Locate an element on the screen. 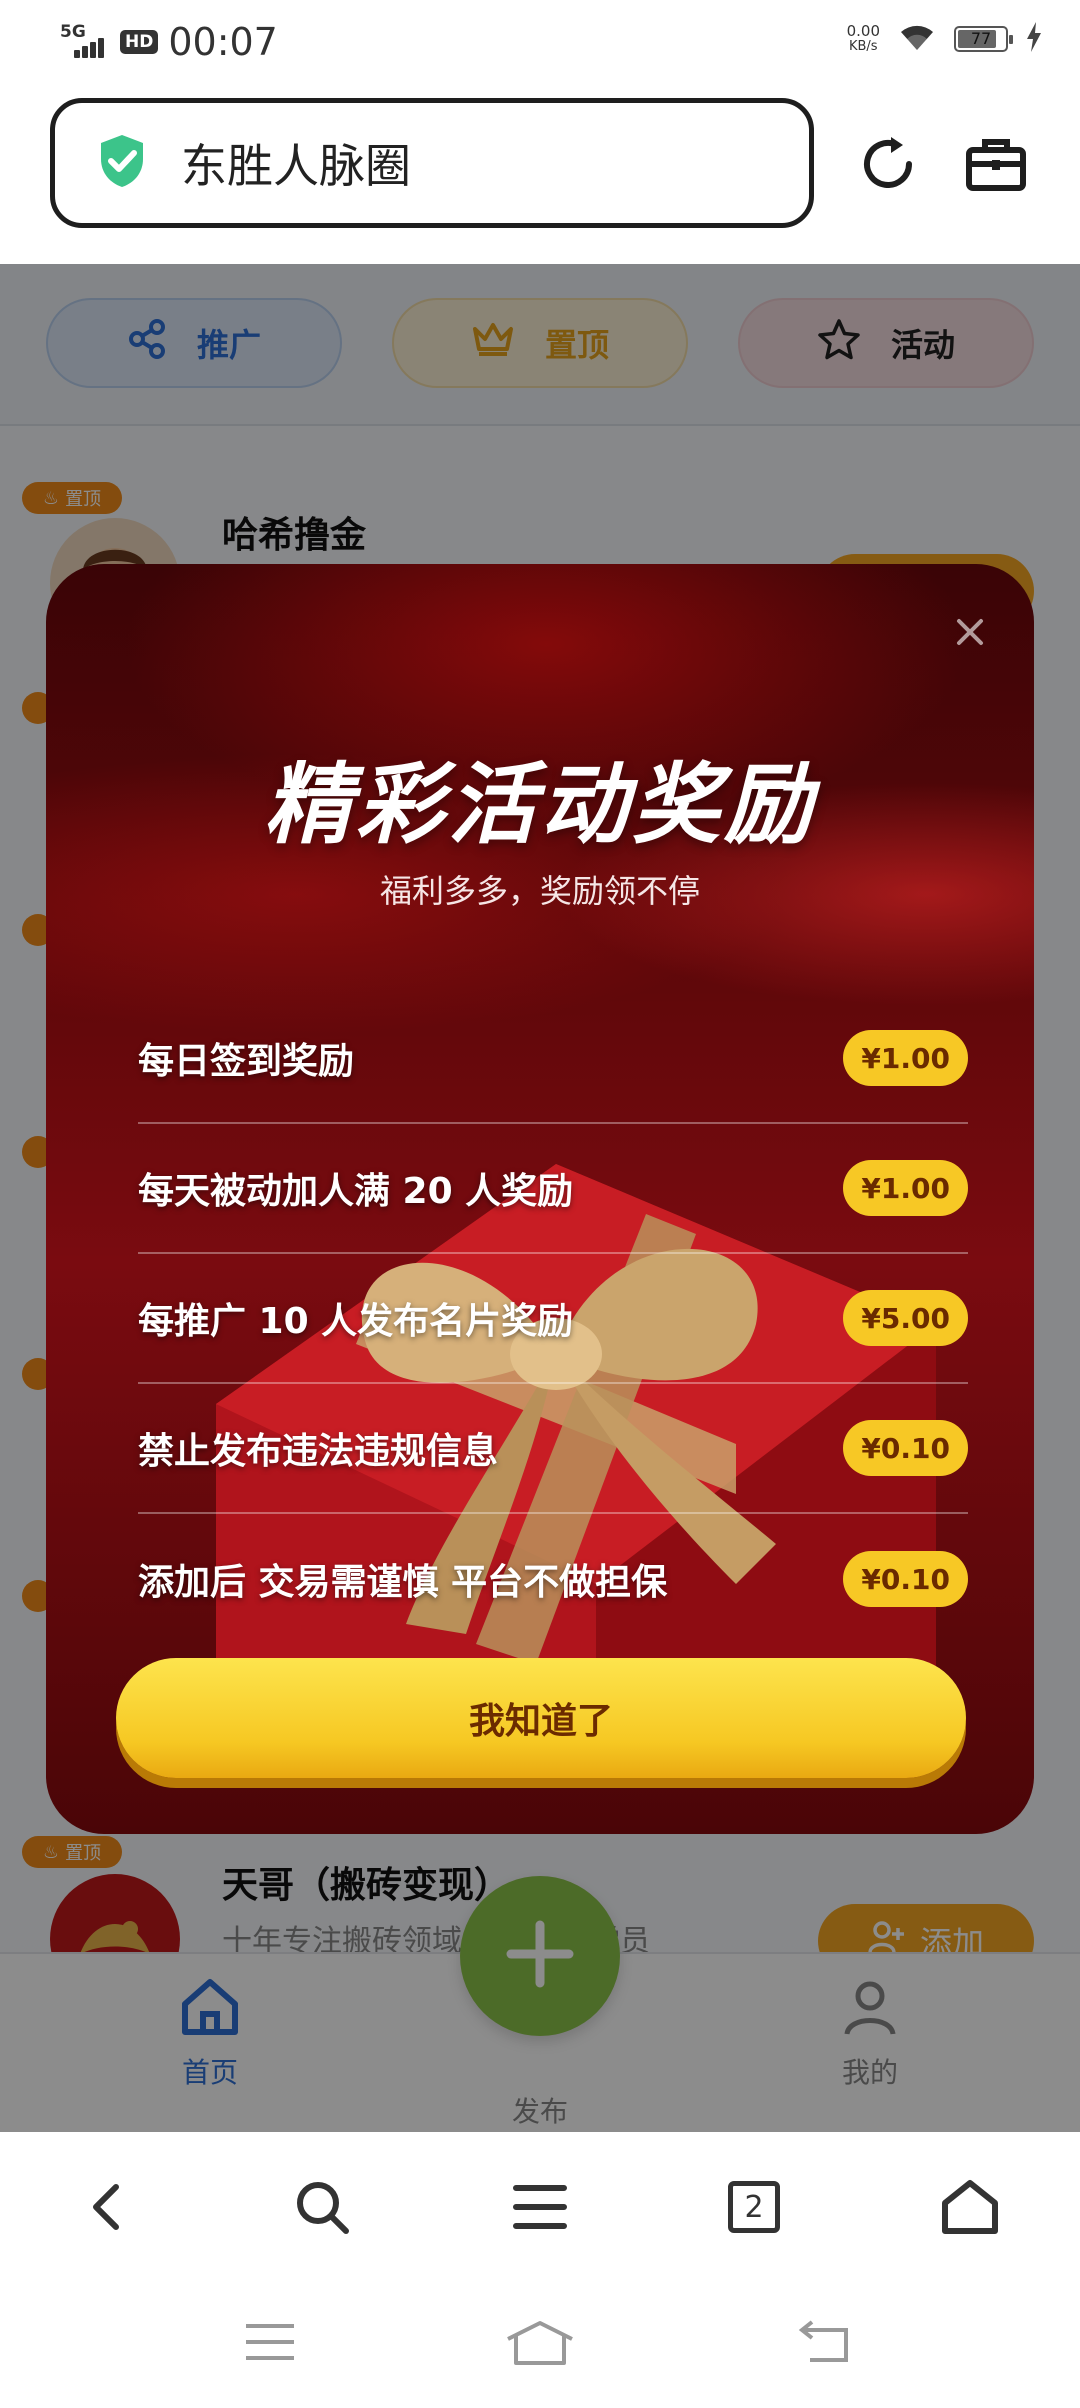  reward-amount: ¥5.00 is located at coordinates (905, 1318).